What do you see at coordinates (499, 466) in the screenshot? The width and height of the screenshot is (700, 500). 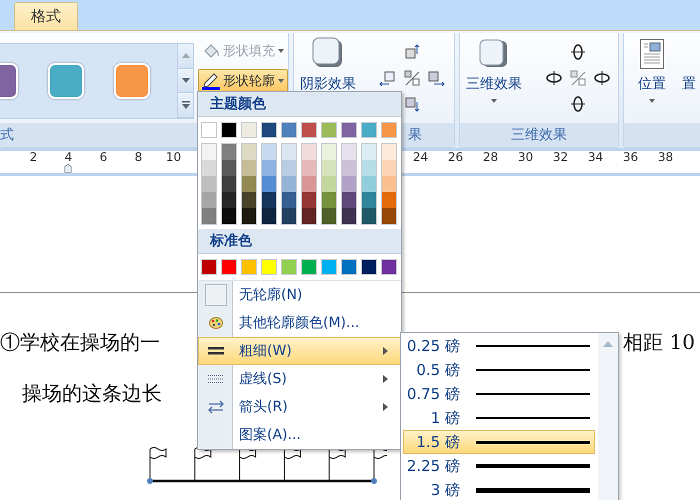 I see `menu-item: 2.25 磅` at bounding box center [499, 466].